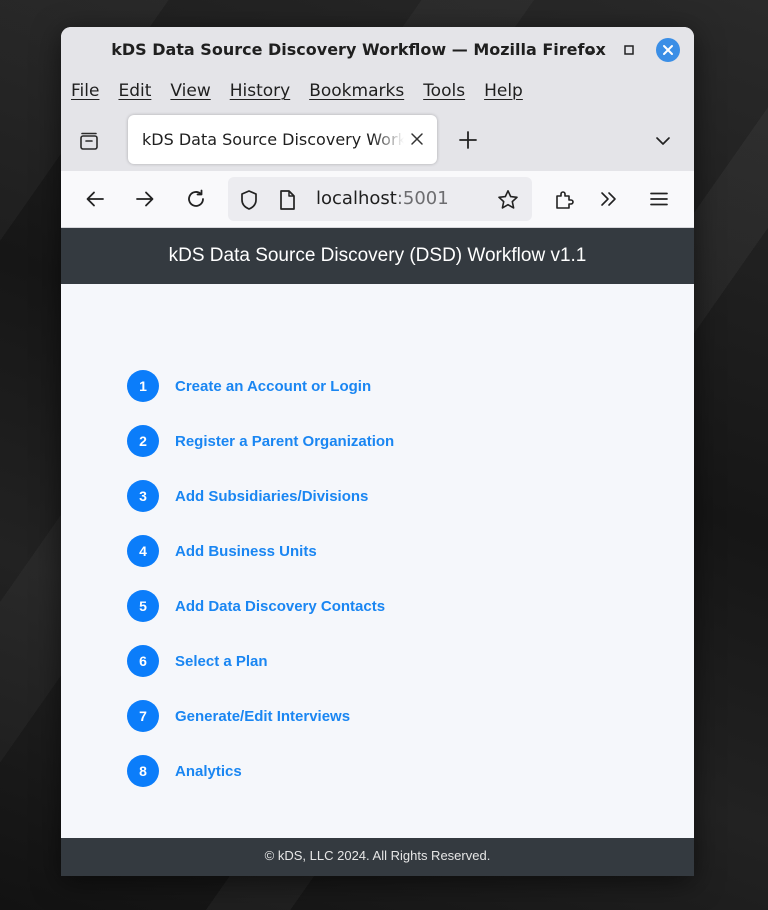 Image resolution: width=768 pixels, height=910 pixels. What do you see at coordinates (143, 661) in the screenshot?
I see `step-number-badge: 6` at bounding box center [143, 661].